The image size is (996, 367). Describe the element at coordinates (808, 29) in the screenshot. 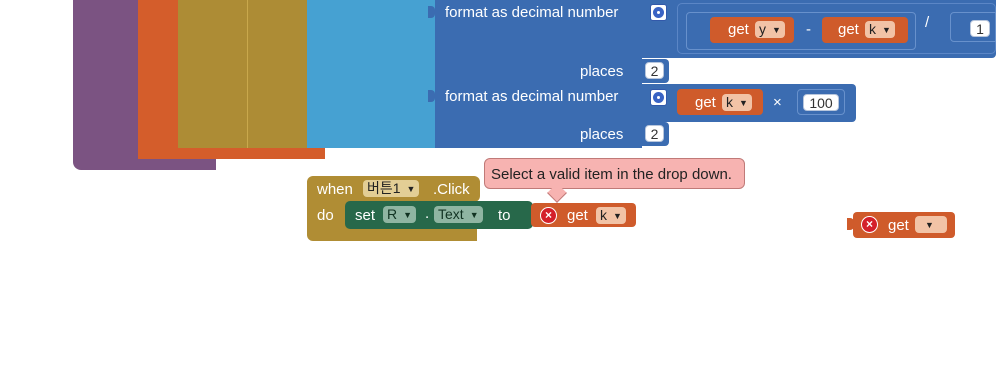

I see `minus-operator: -` at that location.